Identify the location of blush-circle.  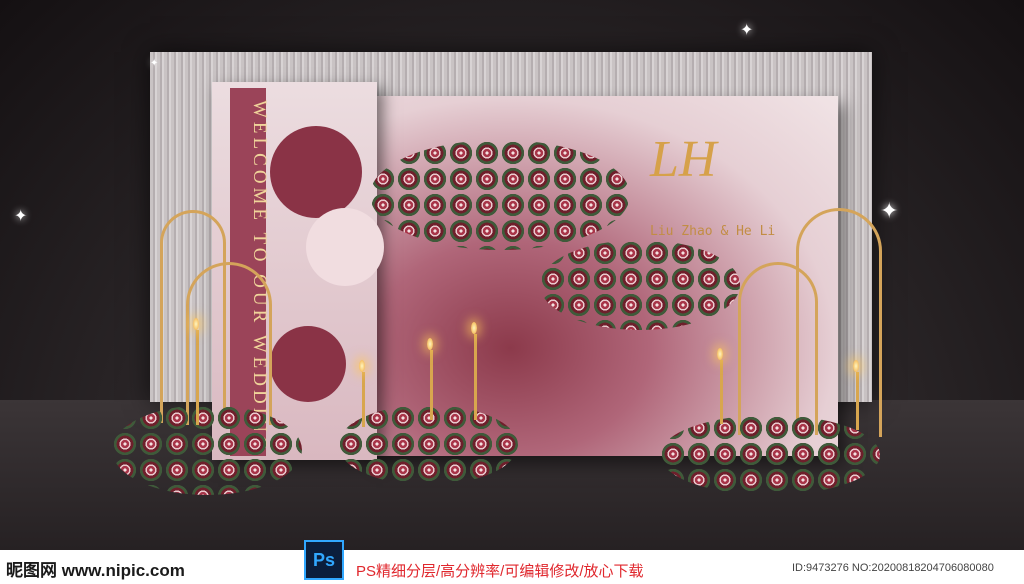
(345, 247).